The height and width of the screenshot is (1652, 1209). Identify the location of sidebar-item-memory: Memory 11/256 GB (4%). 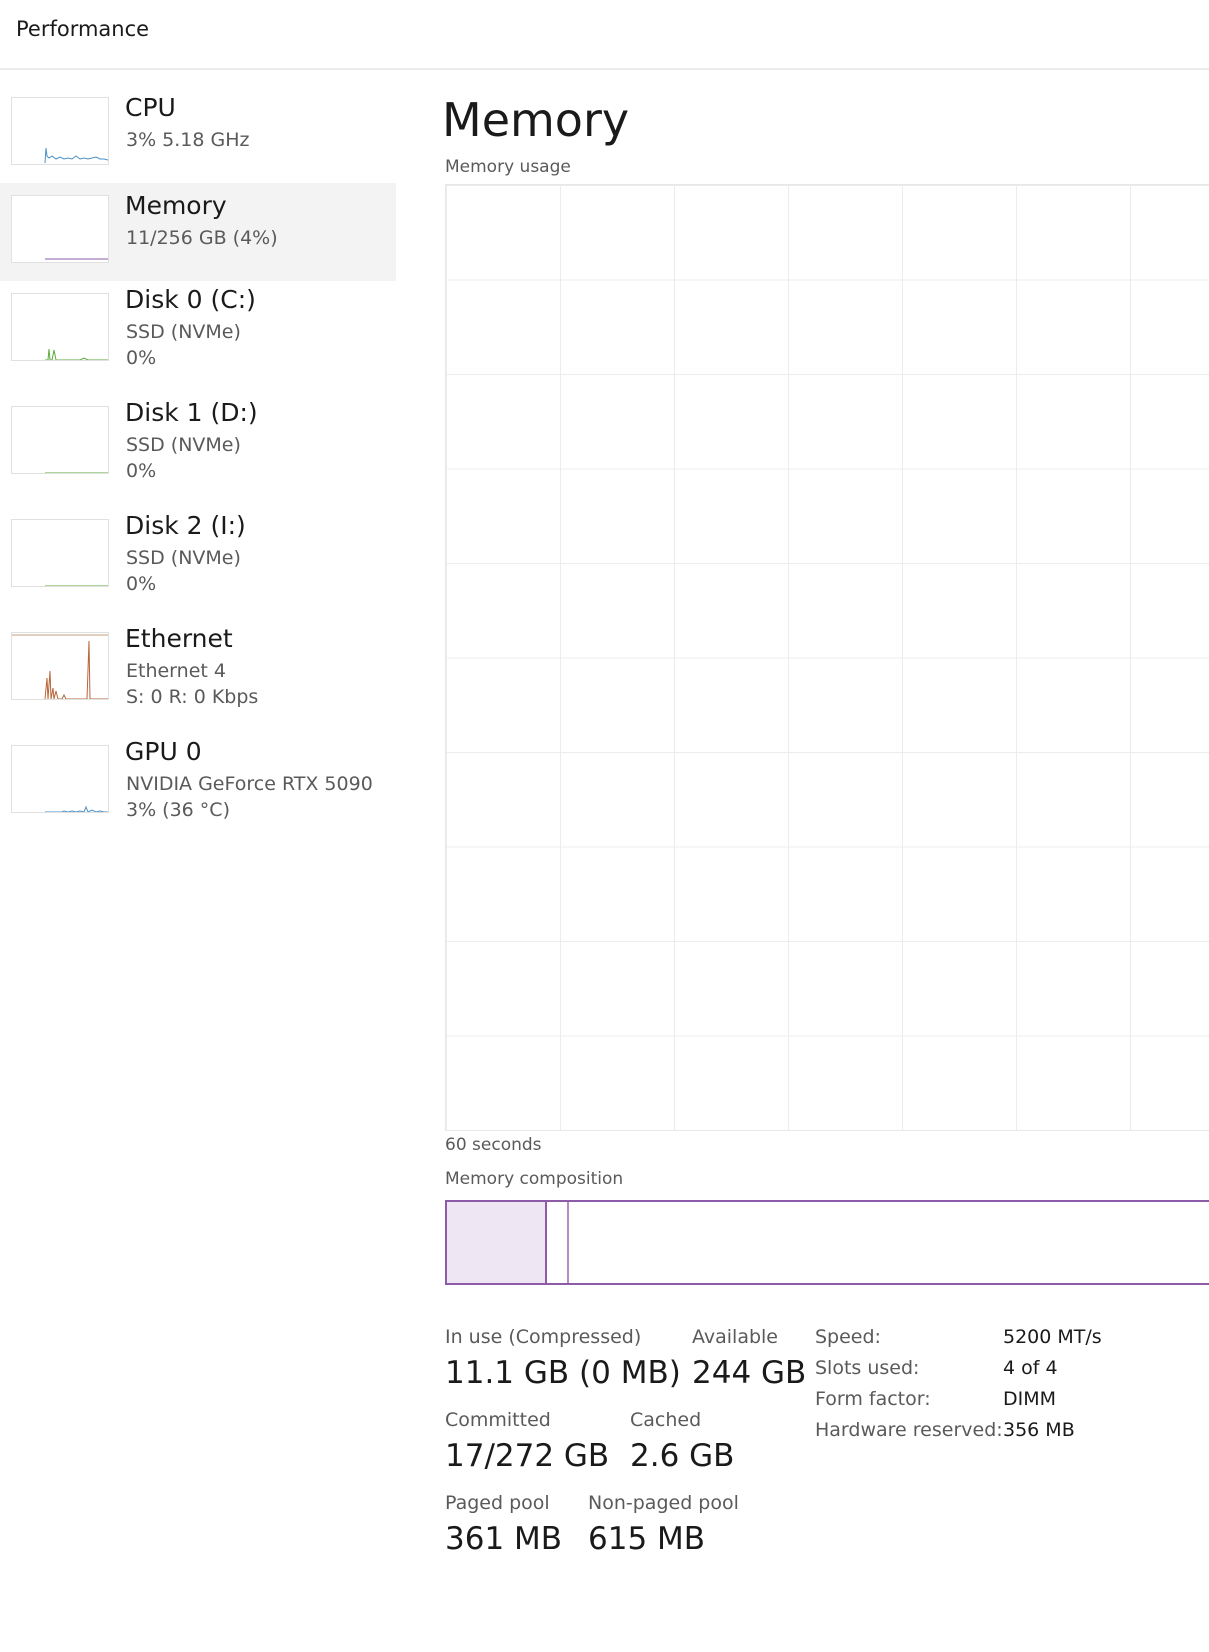
(198, 232).